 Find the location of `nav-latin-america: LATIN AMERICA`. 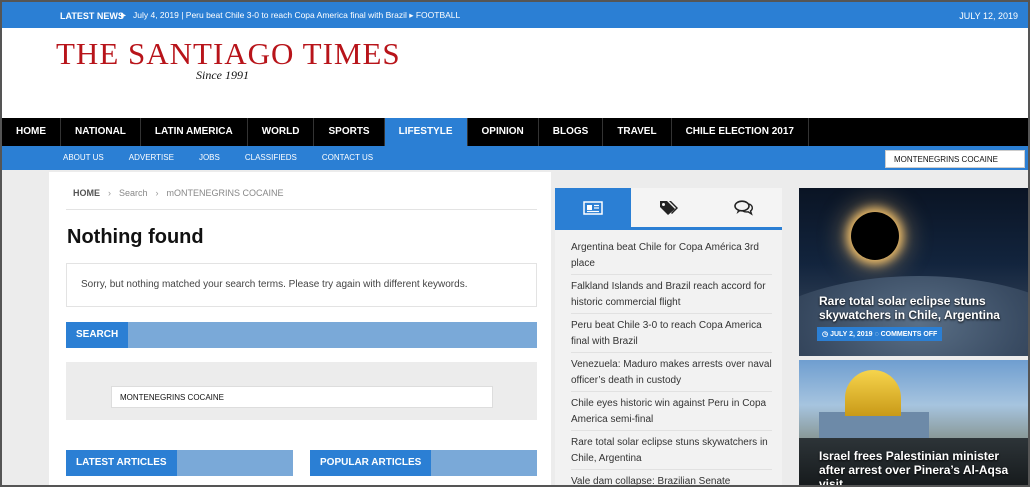

nav-latin-america: LATIN AMERICA is located at coordinates (194, 132).